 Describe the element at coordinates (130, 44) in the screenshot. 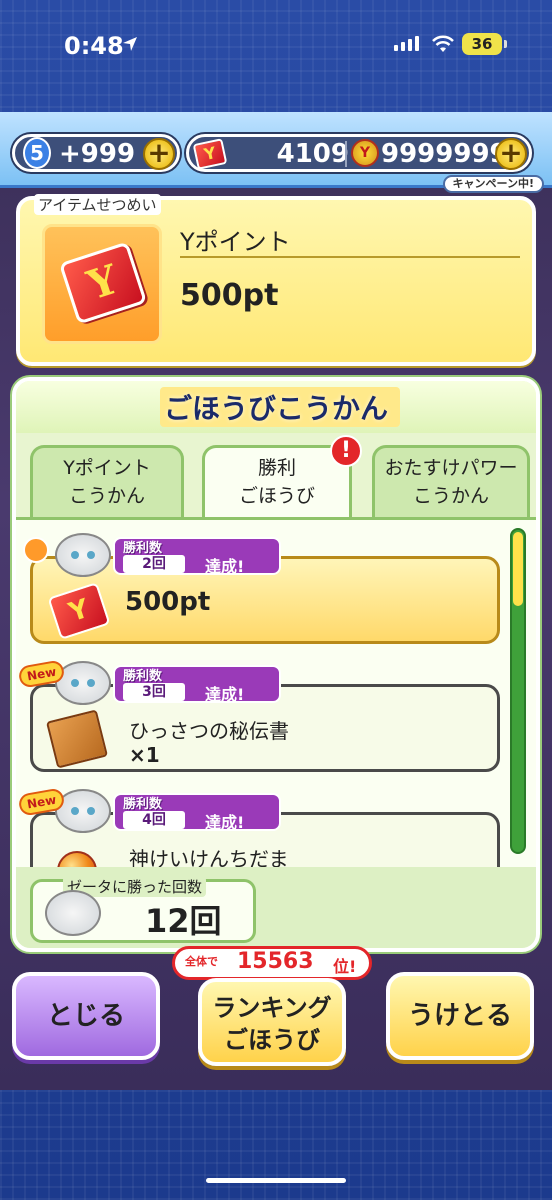

I see `location-arrow-icon` at that location.